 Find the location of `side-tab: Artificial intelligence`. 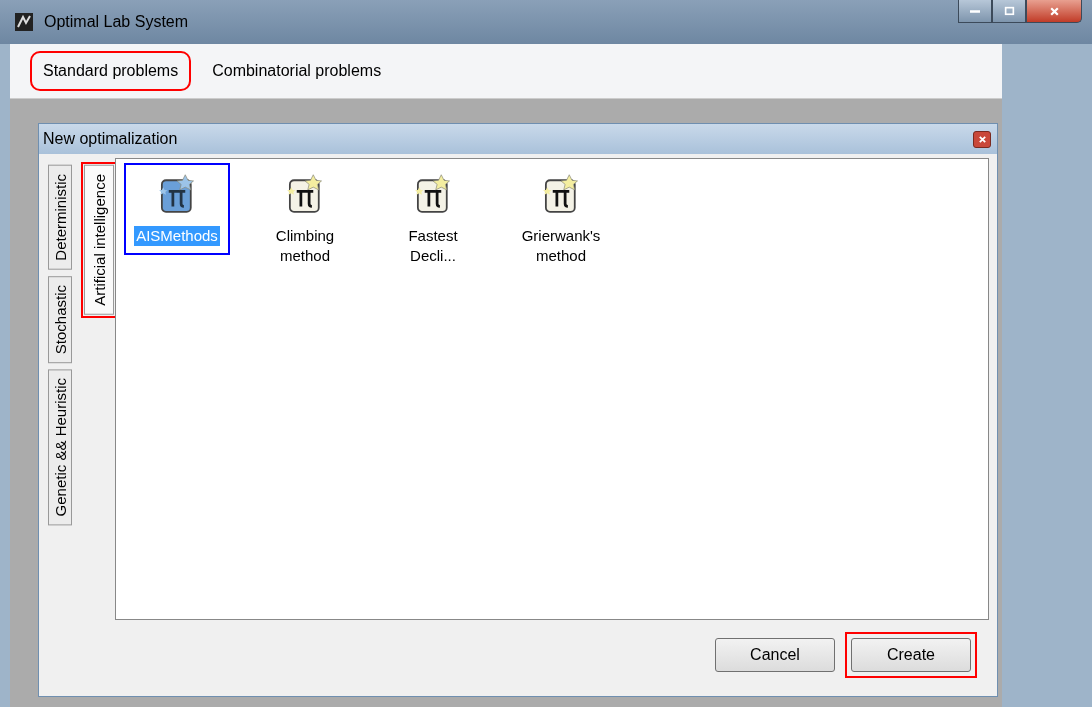

side-tab: Artificial intelligence is located at coordinates (99, 240).